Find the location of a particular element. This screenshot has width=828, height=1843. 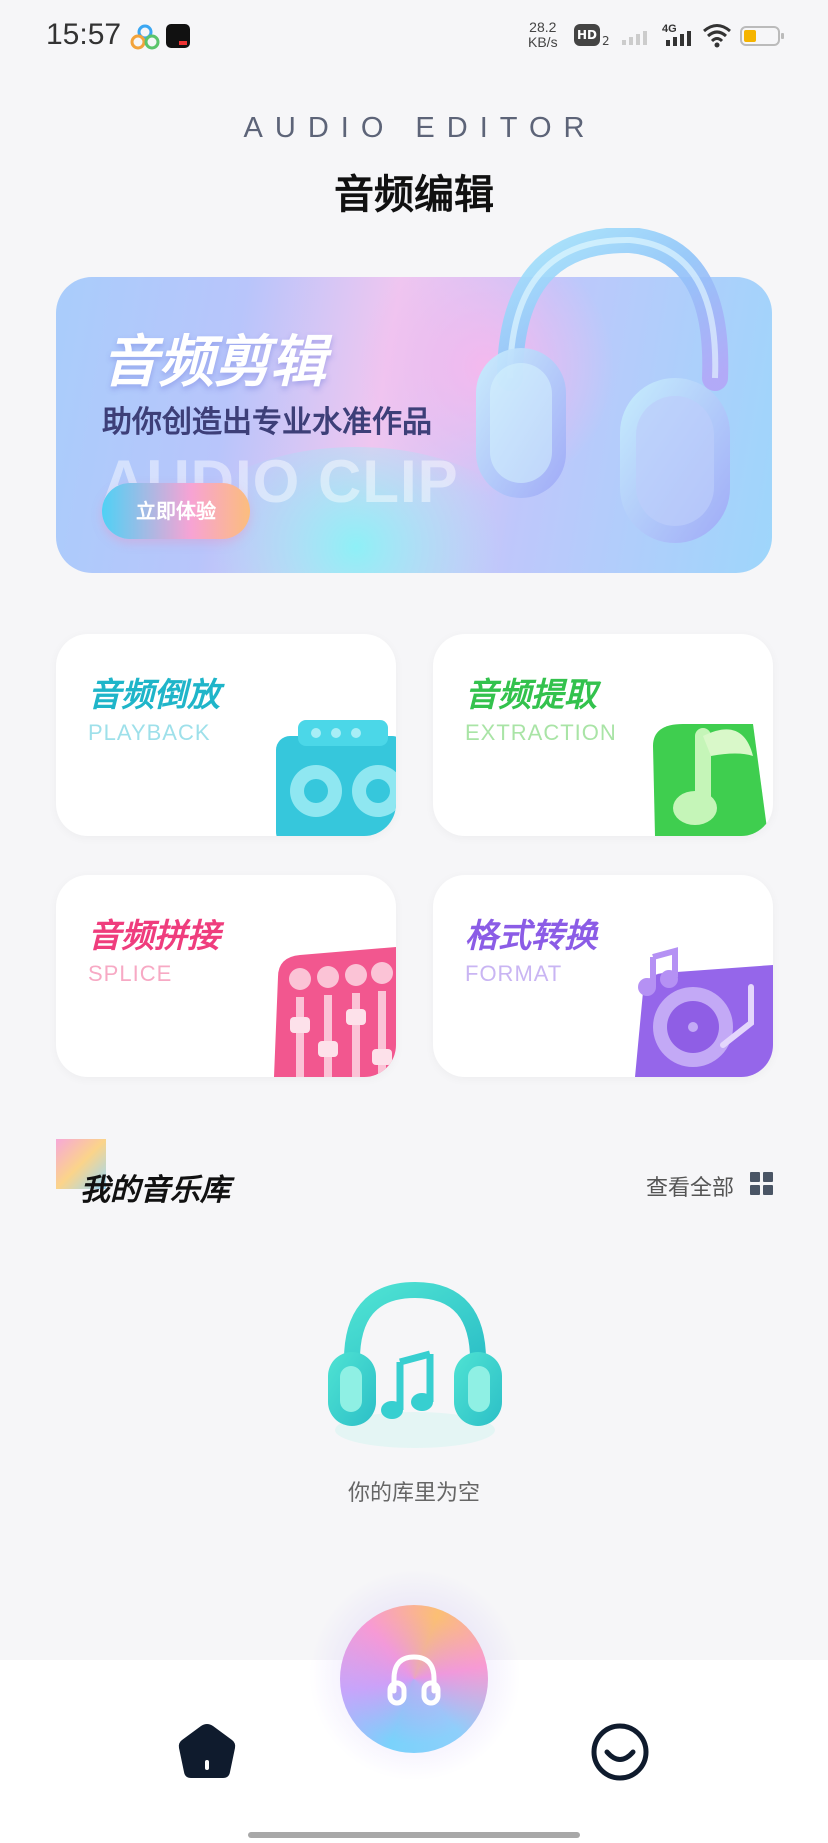

feature-title: 音频倒放 is located at coordinates (154, 694).